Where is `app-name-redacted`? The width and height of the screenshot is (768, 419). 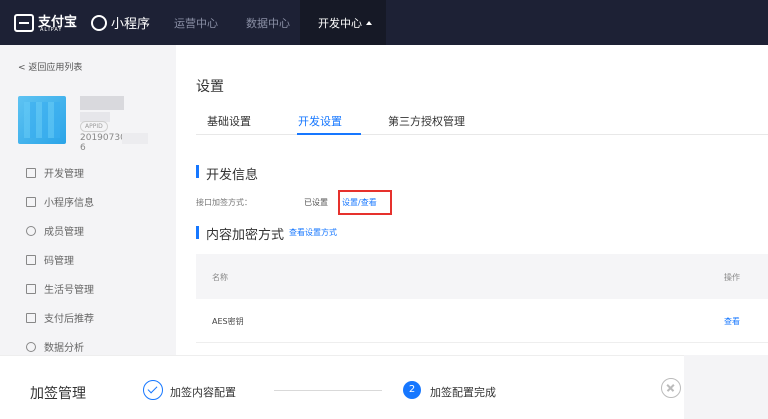 app-name-redacted is located at coordinates (102, 103).